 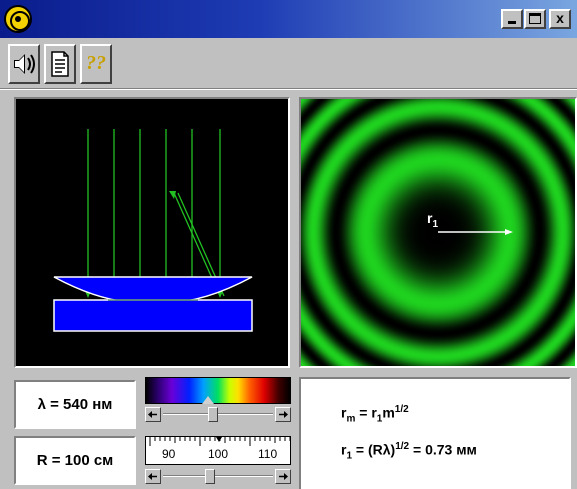 I want to click on radius-slider, so click(x=218, y=476).